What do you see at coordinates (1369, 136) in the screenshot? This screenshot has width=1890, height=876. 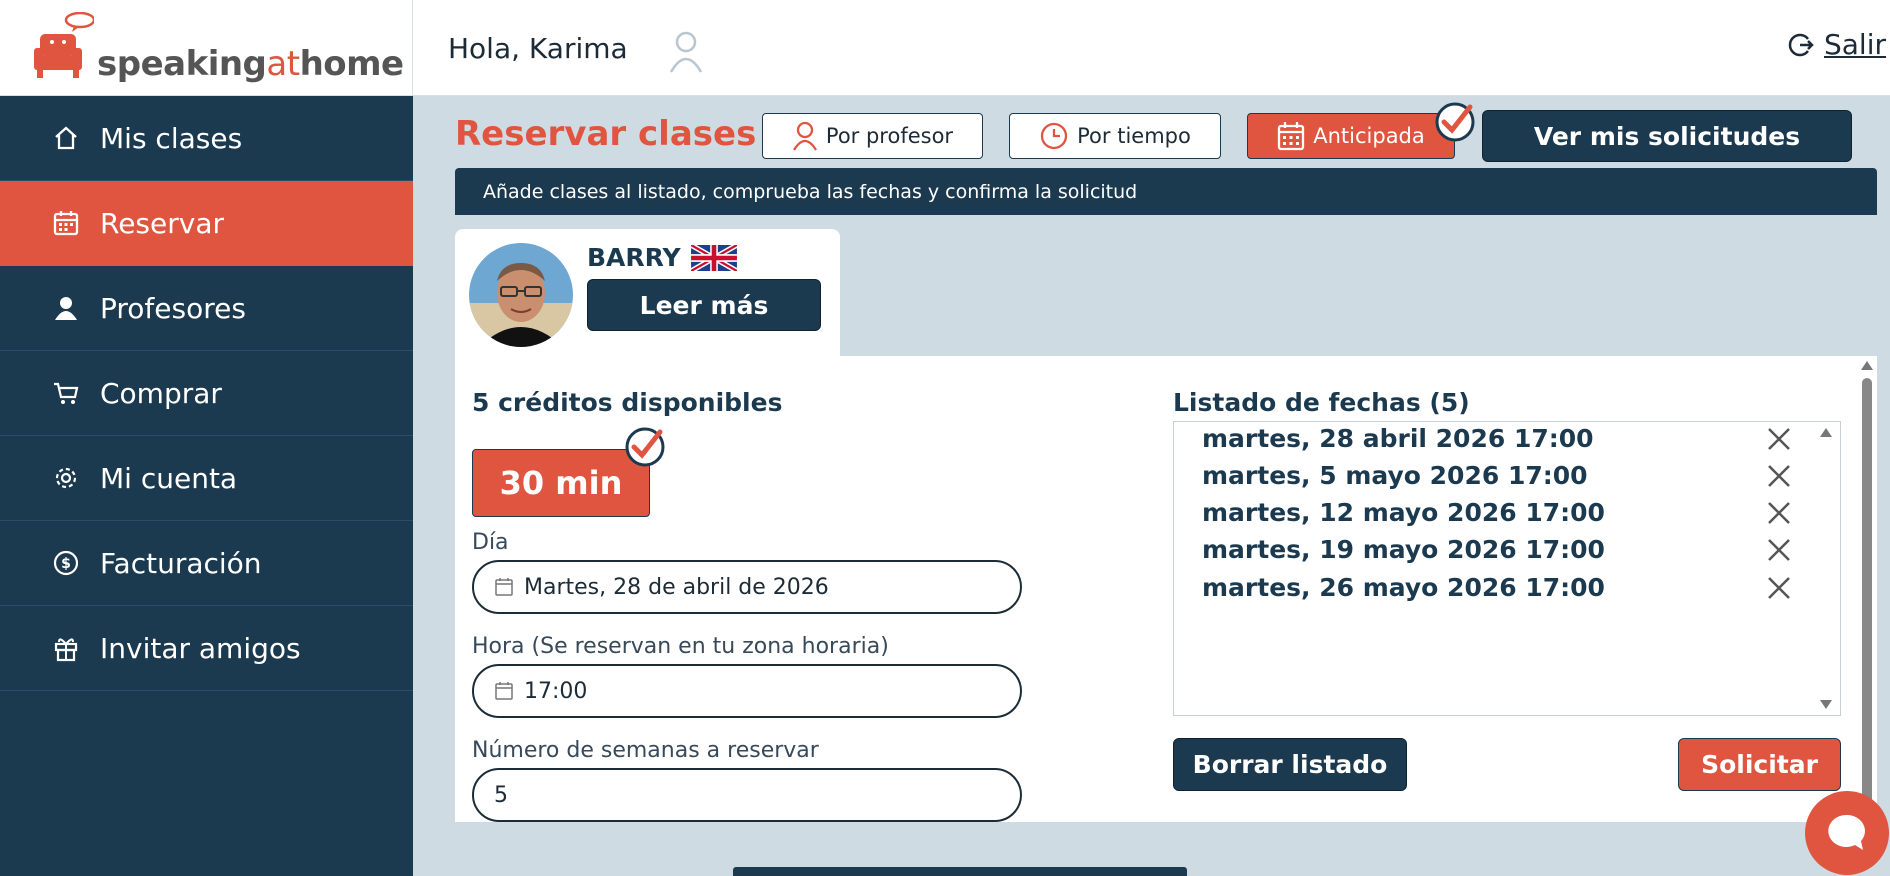 I see `mode-label: Anticipada` at bounding box center [1369, 136].